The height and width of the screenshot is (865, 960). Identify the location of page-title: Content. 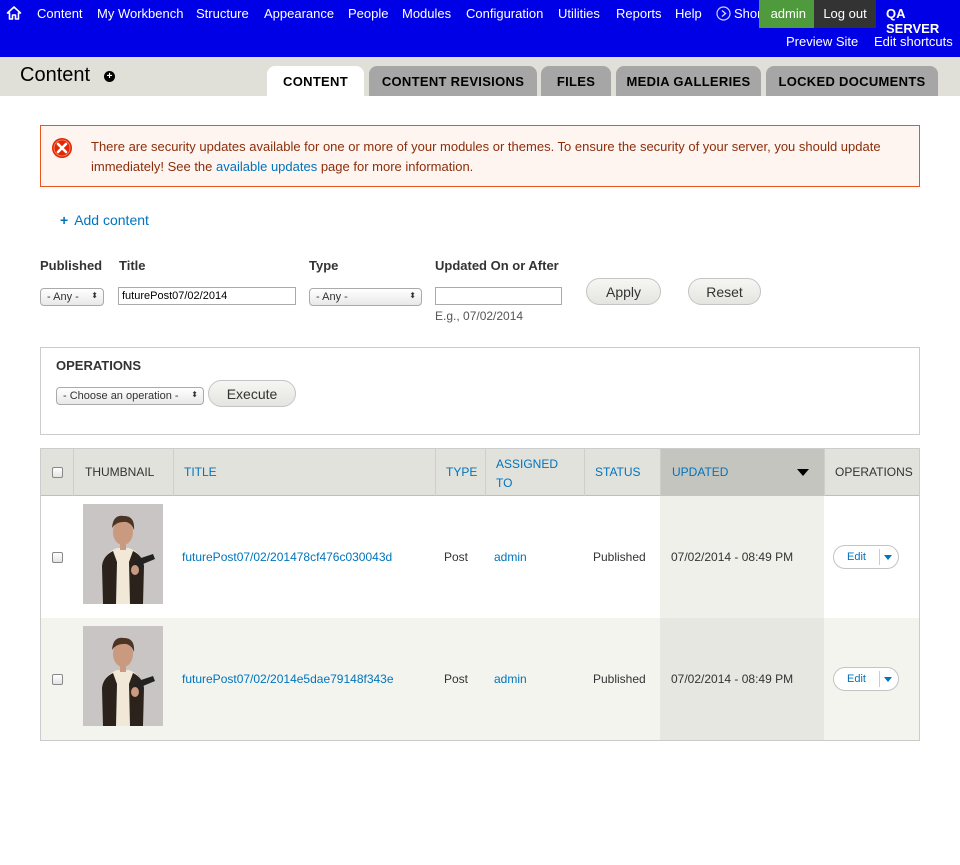
(55, 75).